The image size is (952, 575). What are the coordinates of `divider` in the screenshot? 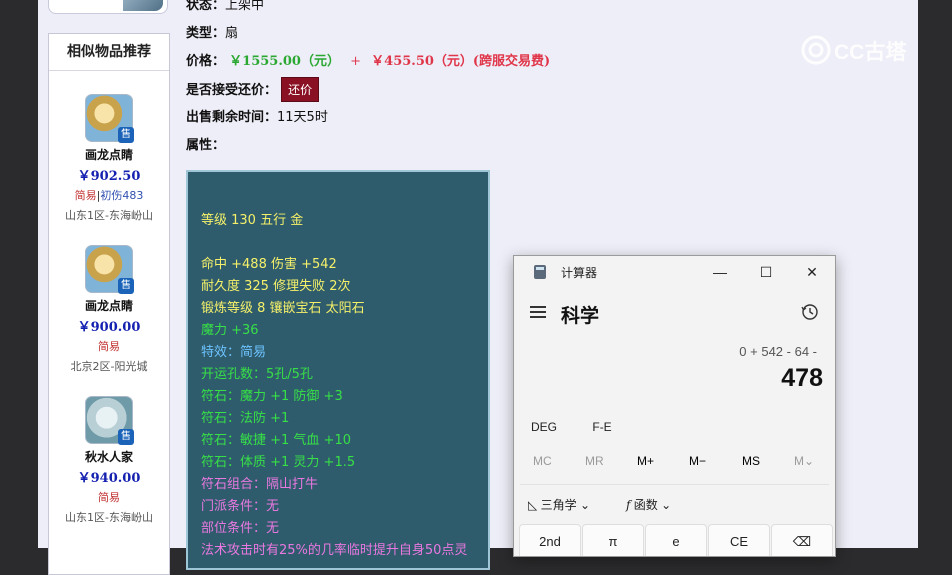 It's located at (674, 484).